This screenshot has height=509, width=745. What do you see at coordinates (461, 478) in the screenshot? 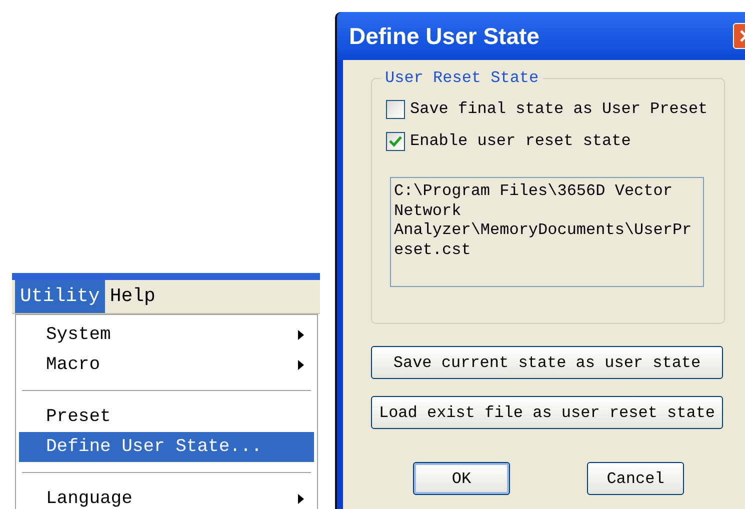
I see `dialog-button: OK` at bounding box center [461, 478].